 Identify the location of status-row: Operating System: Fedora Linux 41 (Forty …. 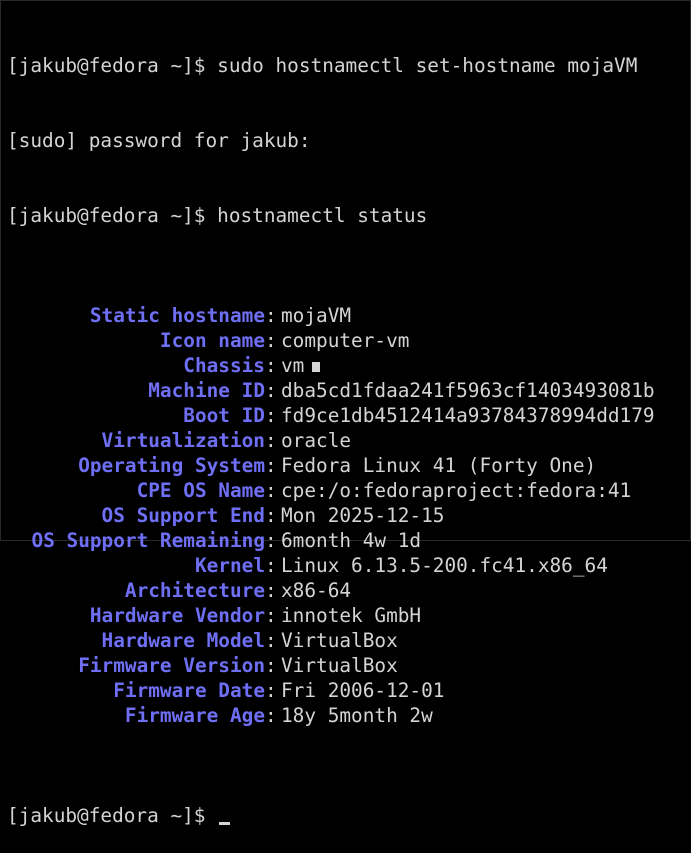
(348, 465).